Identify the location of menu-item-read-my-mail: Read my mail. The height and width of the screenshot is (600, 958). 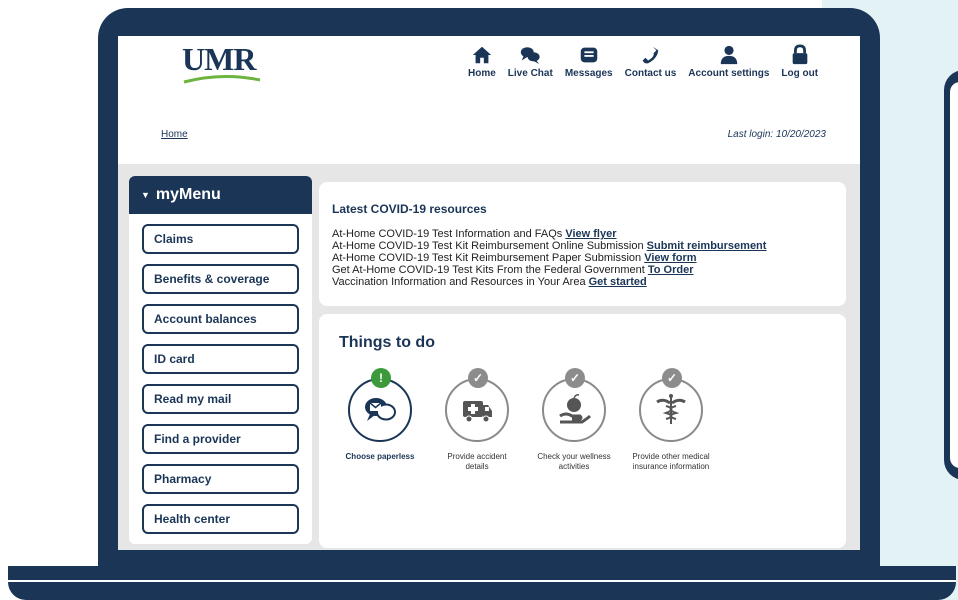
(220, 399).